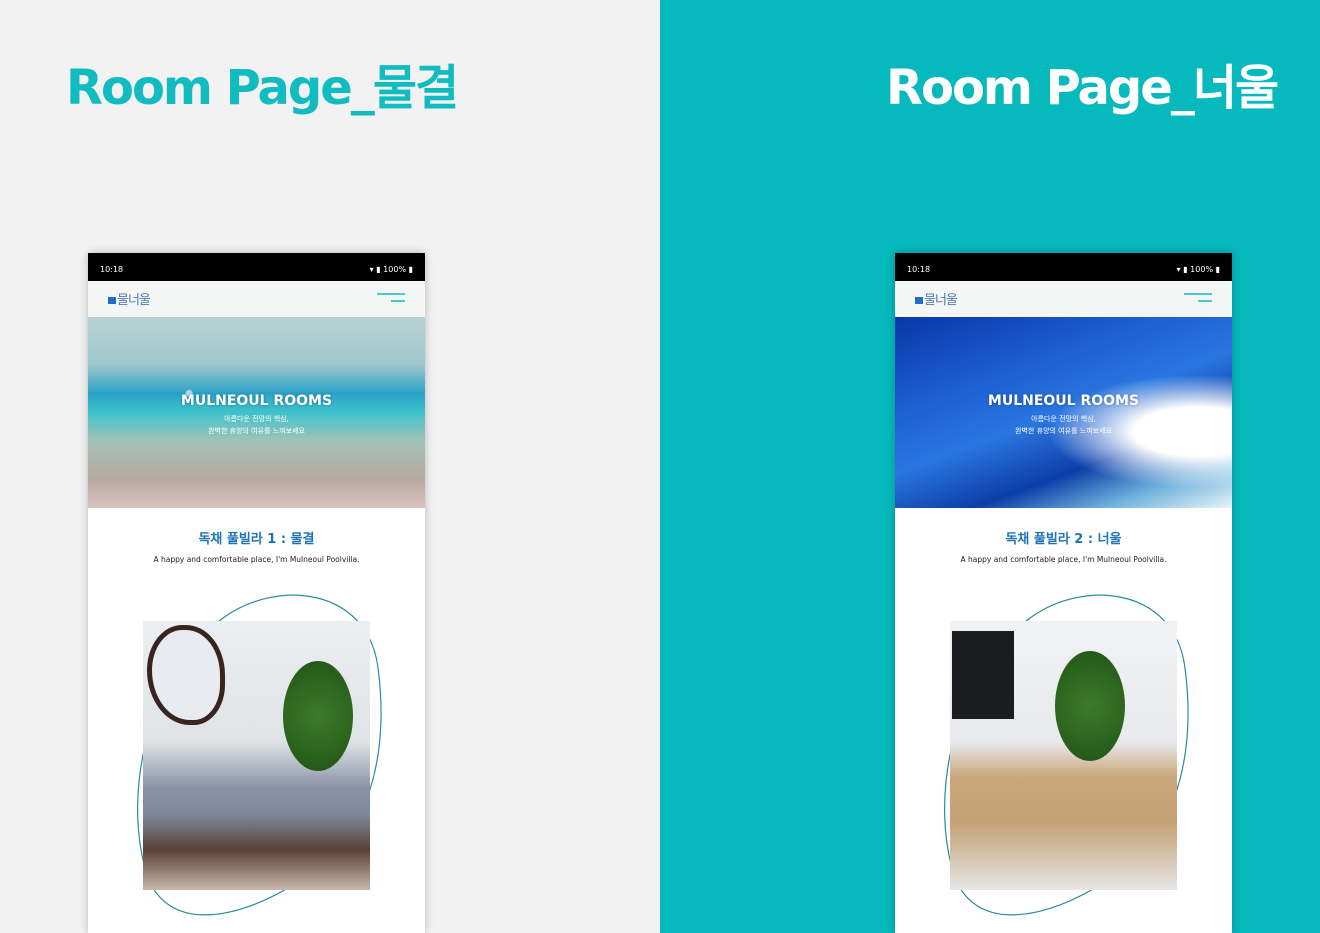 The height and width of the screenshot is (933, 1320). What do you see at coordinates (1082, 88) in the screenshot?
I see `panel-title: Room Page_너울` at bounding box center [1082, 88].